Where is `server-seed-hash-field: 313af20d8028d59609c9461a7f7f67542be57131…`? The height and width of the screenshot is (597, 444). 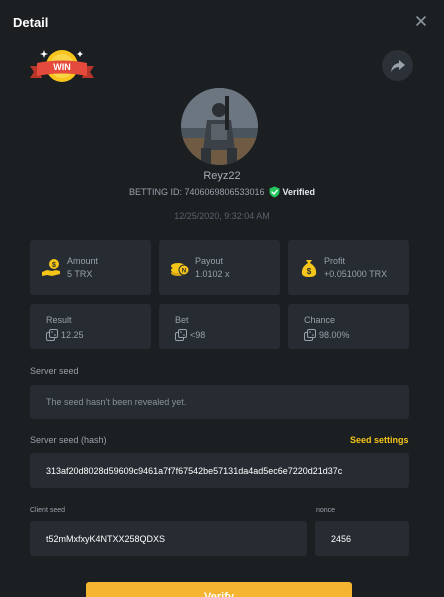
server-seed-hash-field: 313af20d8028d59609c9461a7f7f67542be57131… is located at coordinates (219, 470).